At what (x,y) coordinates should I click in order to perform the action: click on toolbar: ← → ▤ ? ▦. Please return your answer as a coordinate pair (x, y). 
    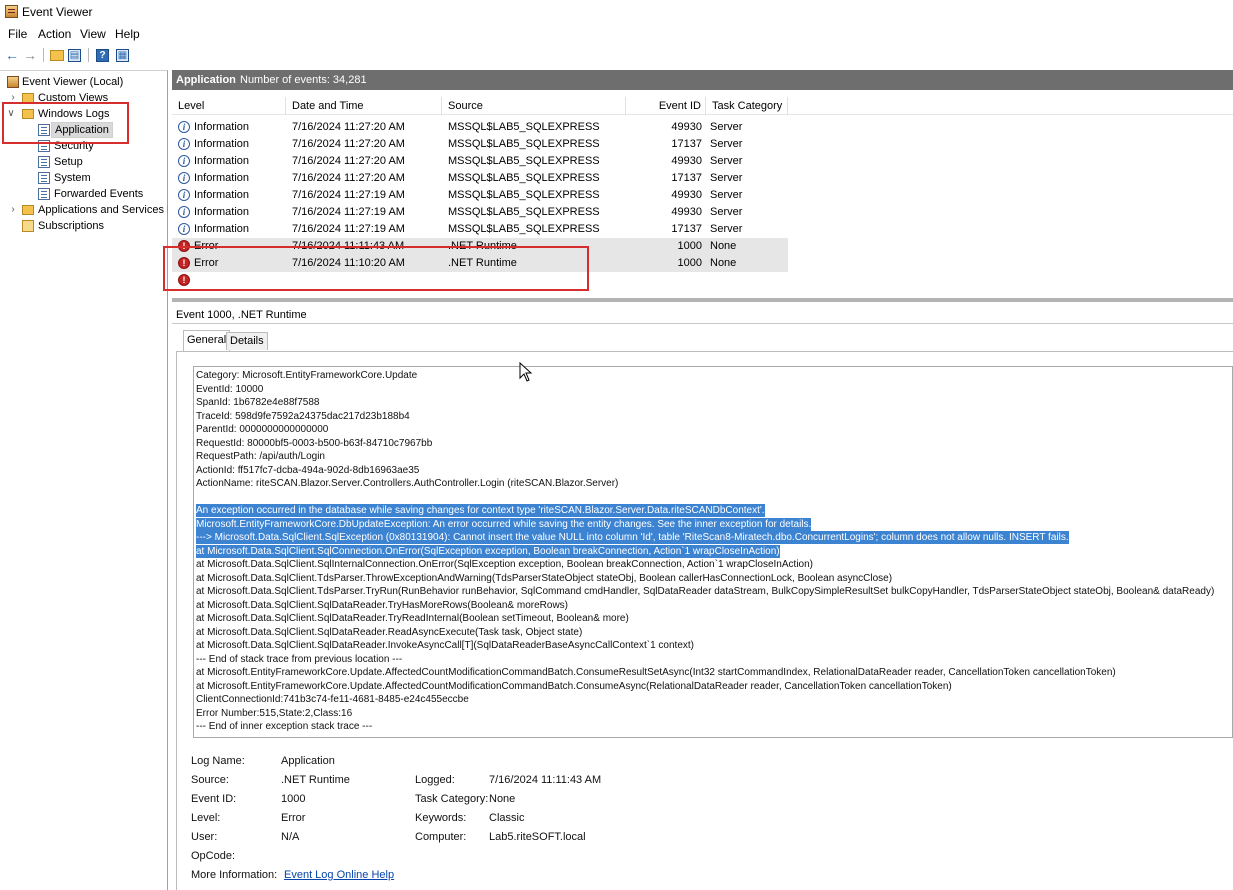
    Looking at the image, I should click on (616, 55).